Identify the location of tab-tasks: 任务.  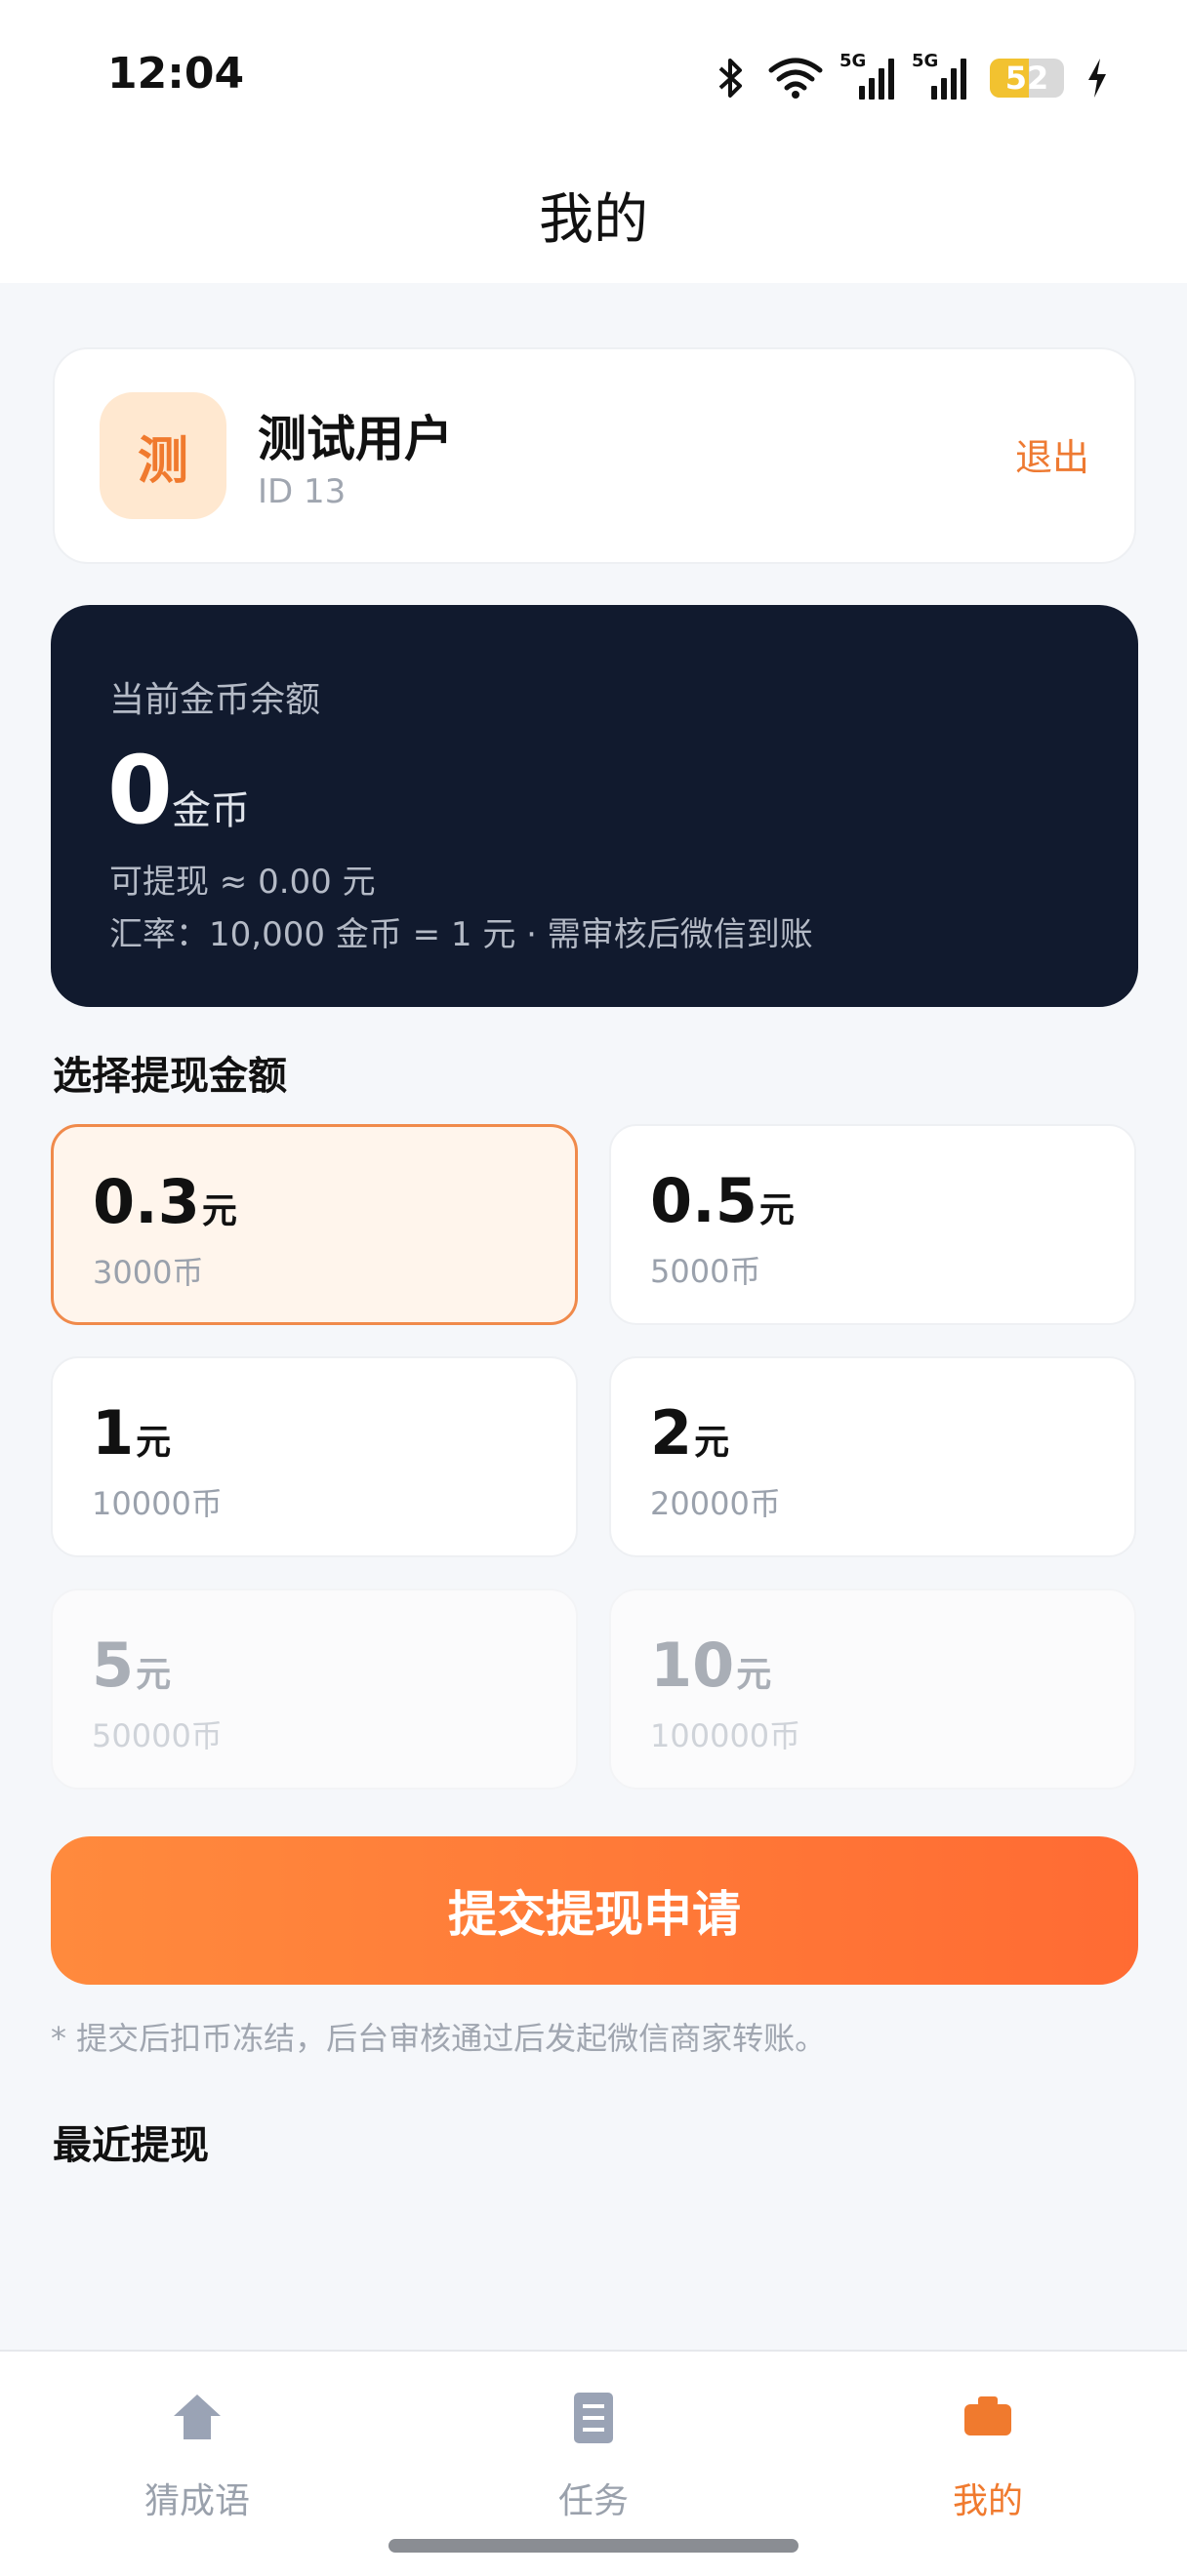
(593, 2464).